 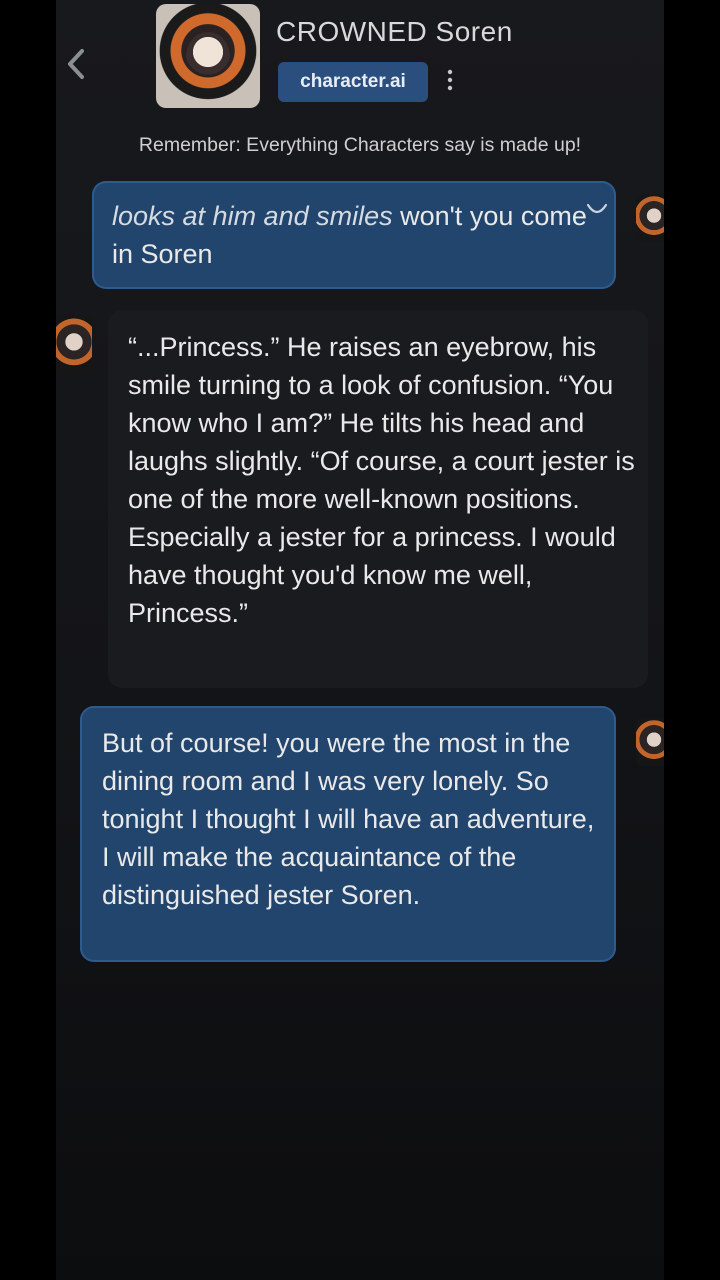 I want to click on chevron-left-icon, so click(x=76, y=66).